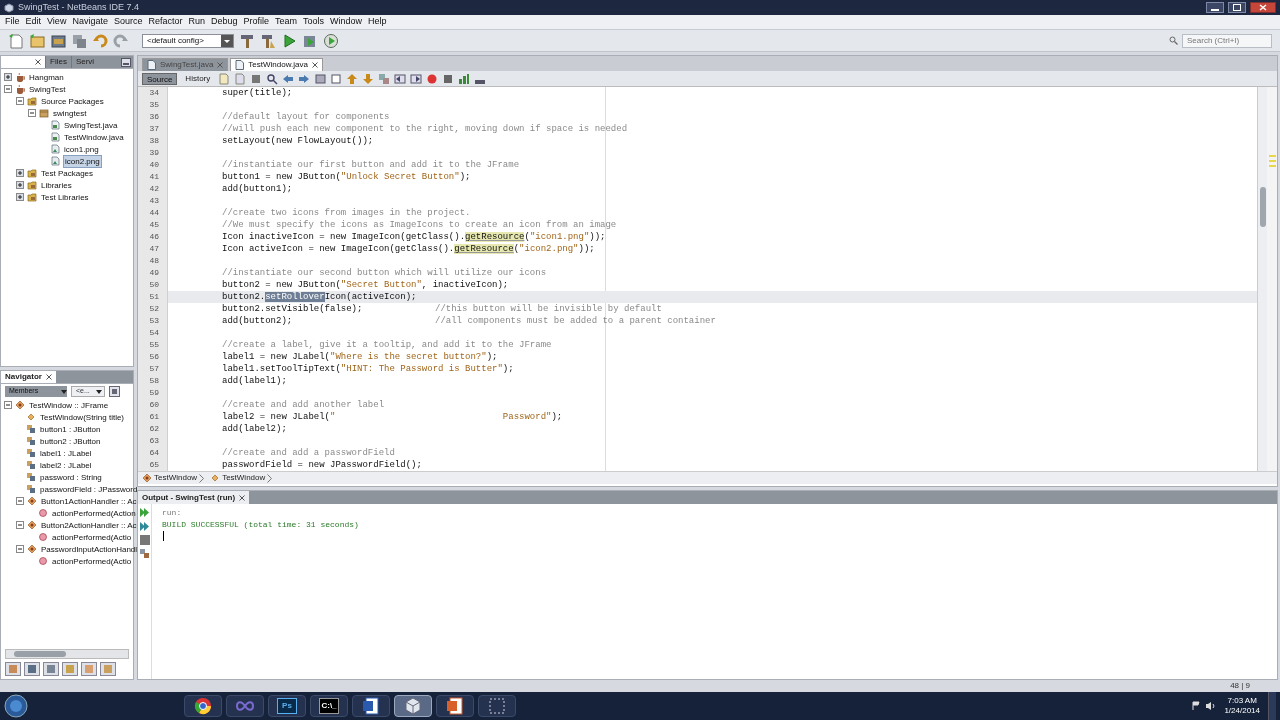 This screenshot has height=720, width=1280. Describe the element at coordinates (272, 78) in the screenshot. I see `find-icon` at that location.